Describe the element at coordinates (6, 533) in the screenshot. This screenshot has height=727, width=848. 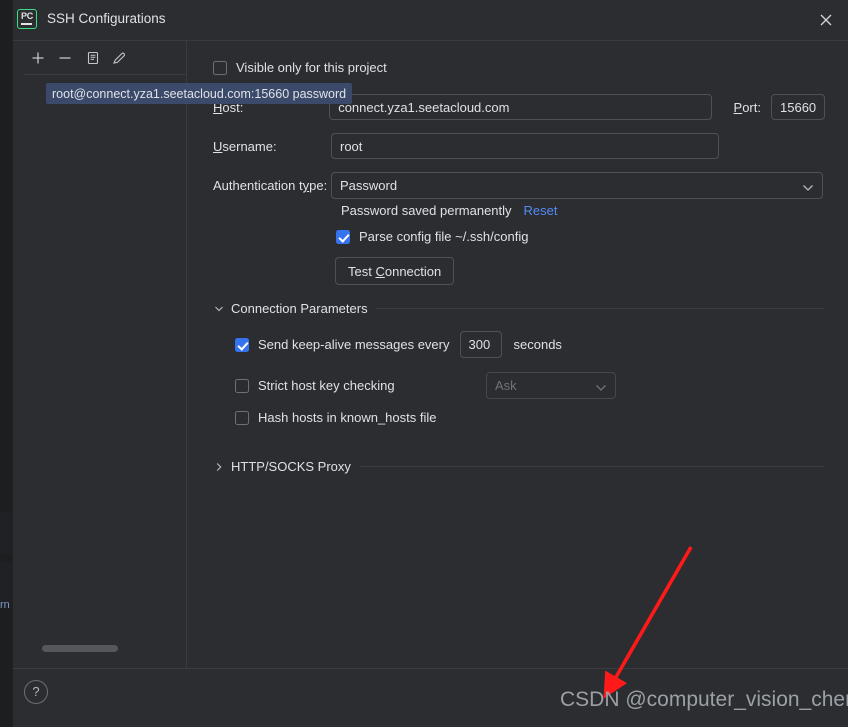
I see `ide-background-band` at that location.